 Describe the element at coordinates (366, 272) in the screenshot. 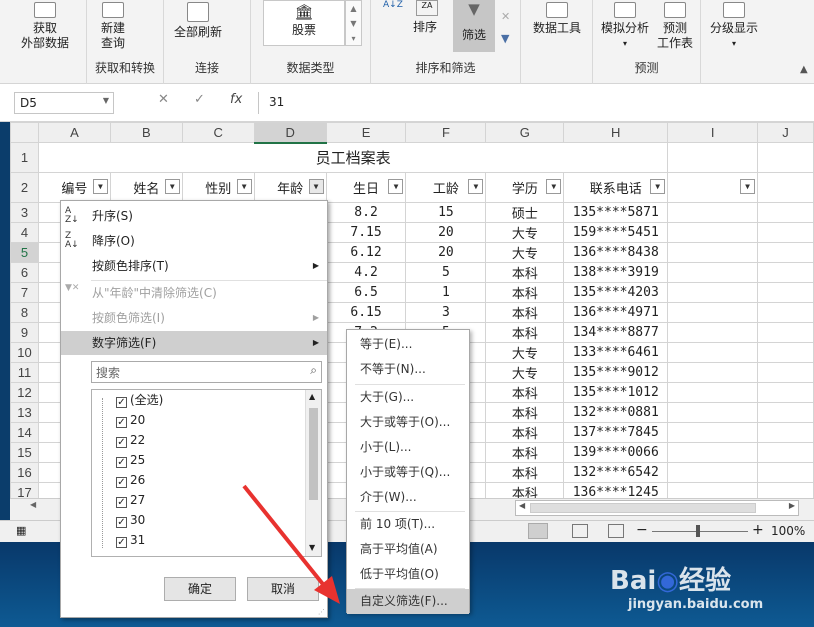

I see `cell: 4.2` at that location.